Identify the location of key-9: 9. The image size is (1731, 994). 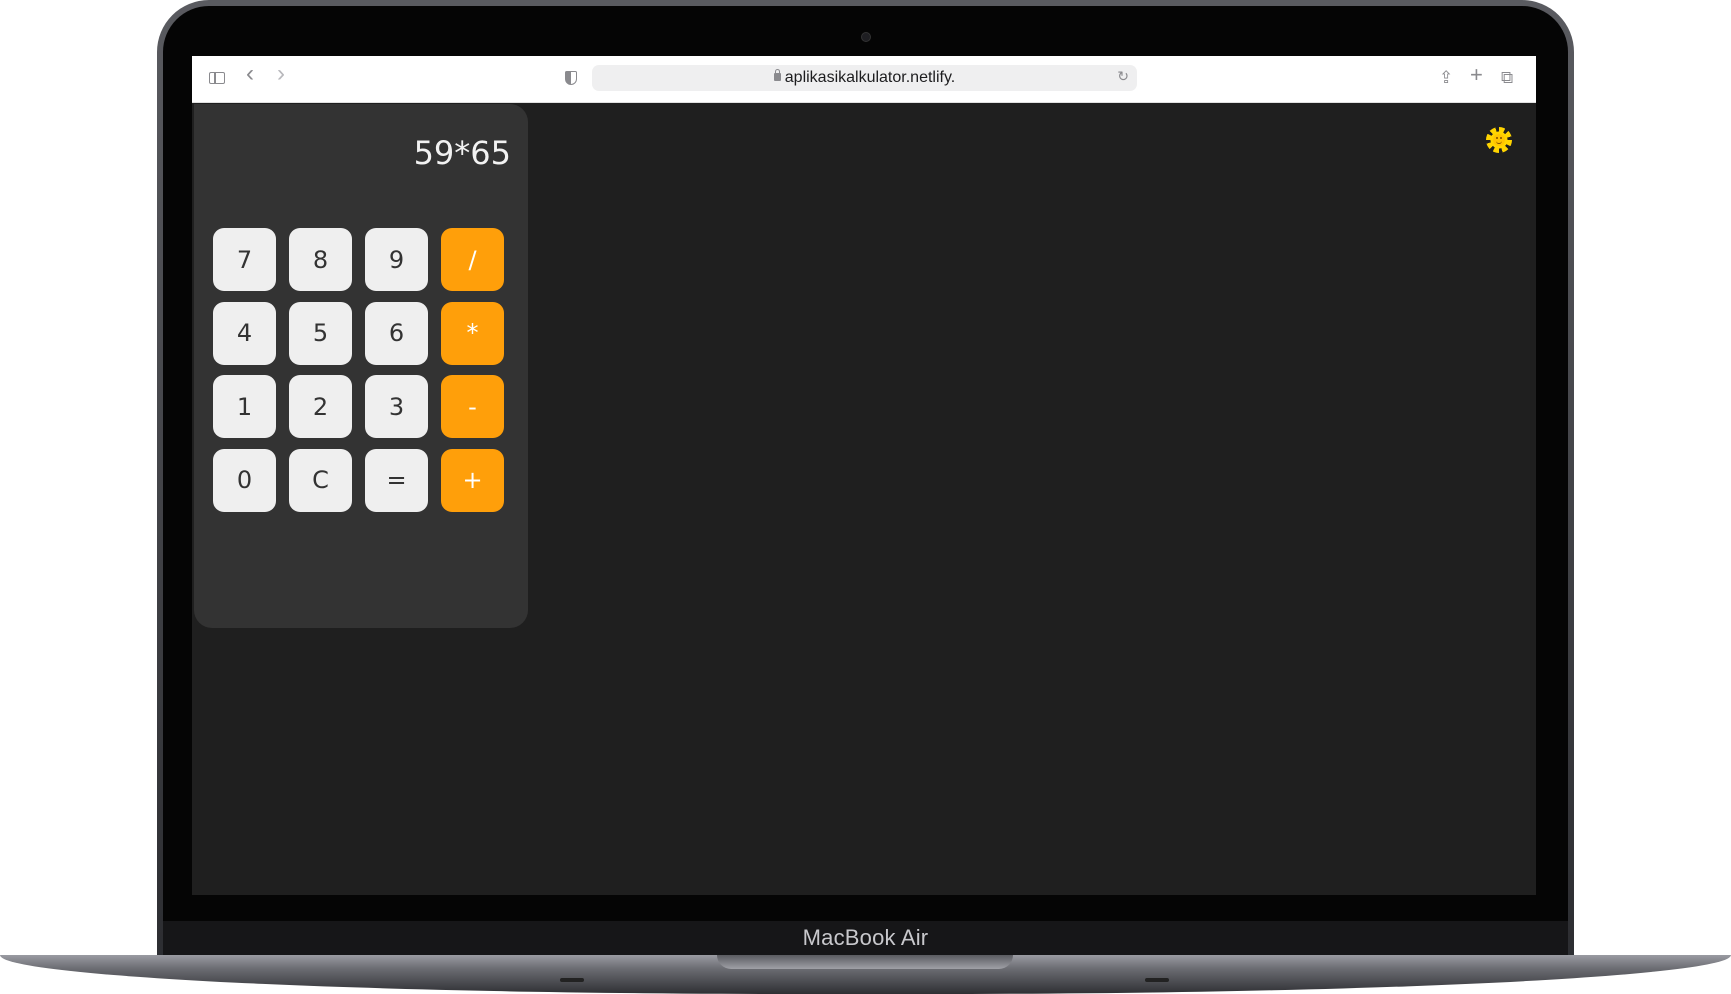
(396, 259).